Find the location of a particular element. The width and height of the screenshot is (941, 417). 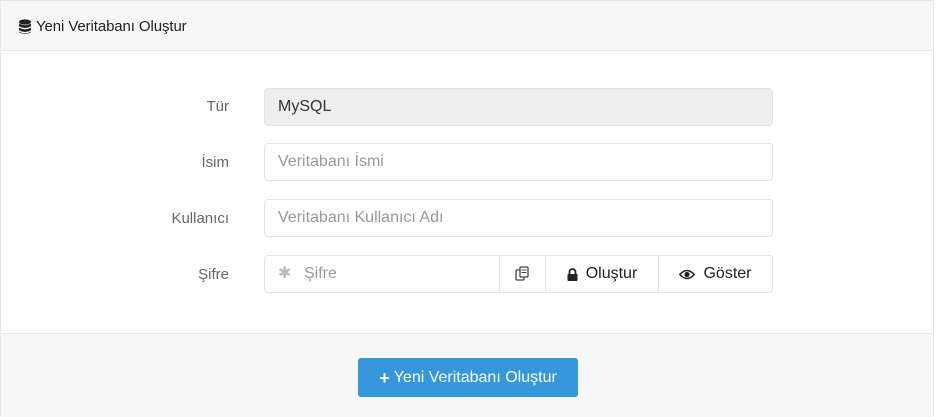

password-placeholder: Şifre is located at coordinates (320, 273).